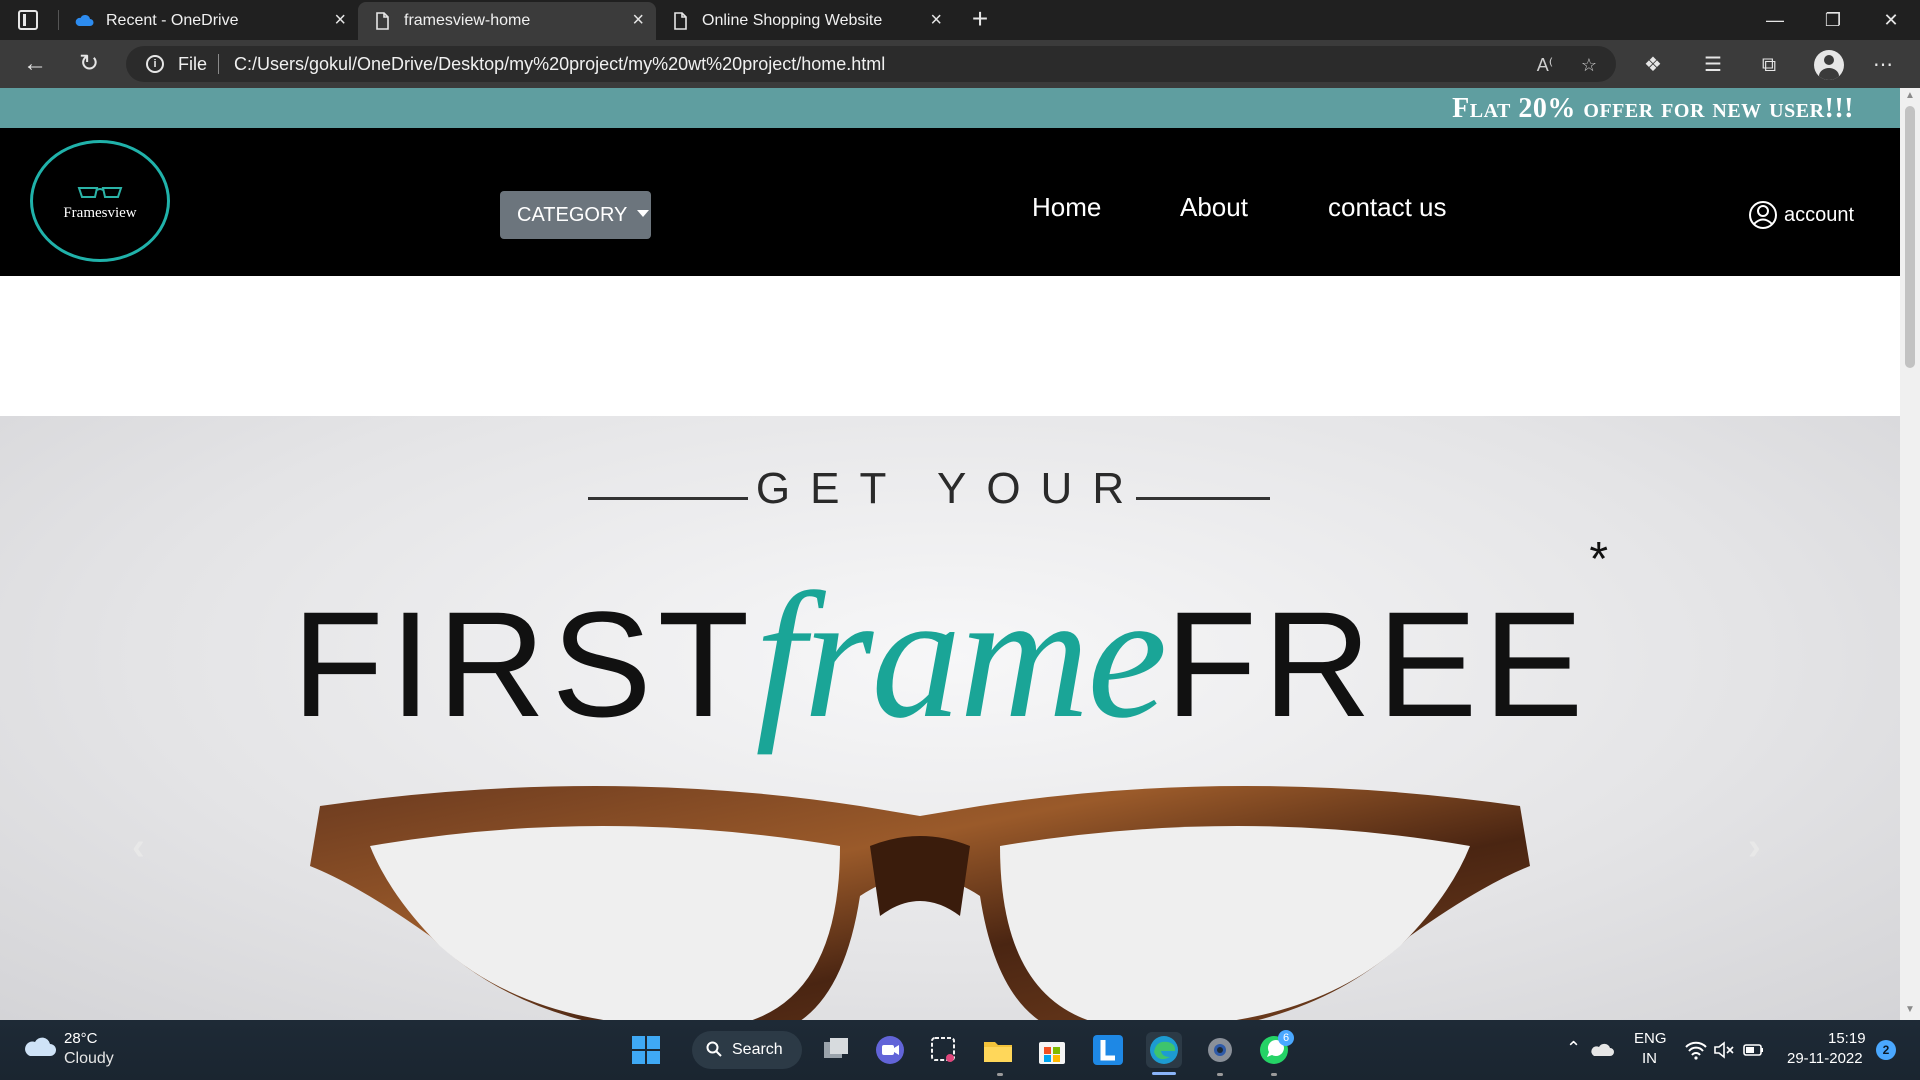 This screenshot has width=1920, height=1080. What do you see at coordinates (100, 213) in the screenshot?
I see `logo-text: Framesview` at bounding box center [100, 213].